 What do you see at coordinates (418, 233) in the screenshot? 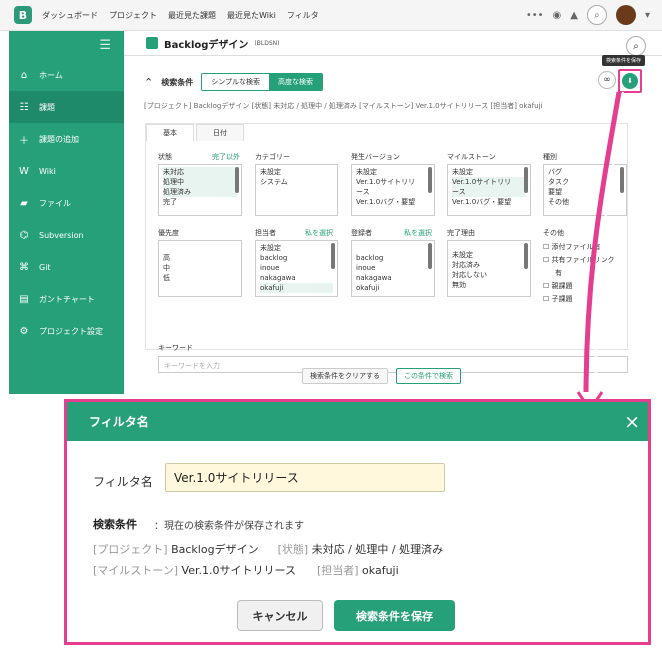
I see `creator-action: 私を選択` at bounding box center [418, 233].